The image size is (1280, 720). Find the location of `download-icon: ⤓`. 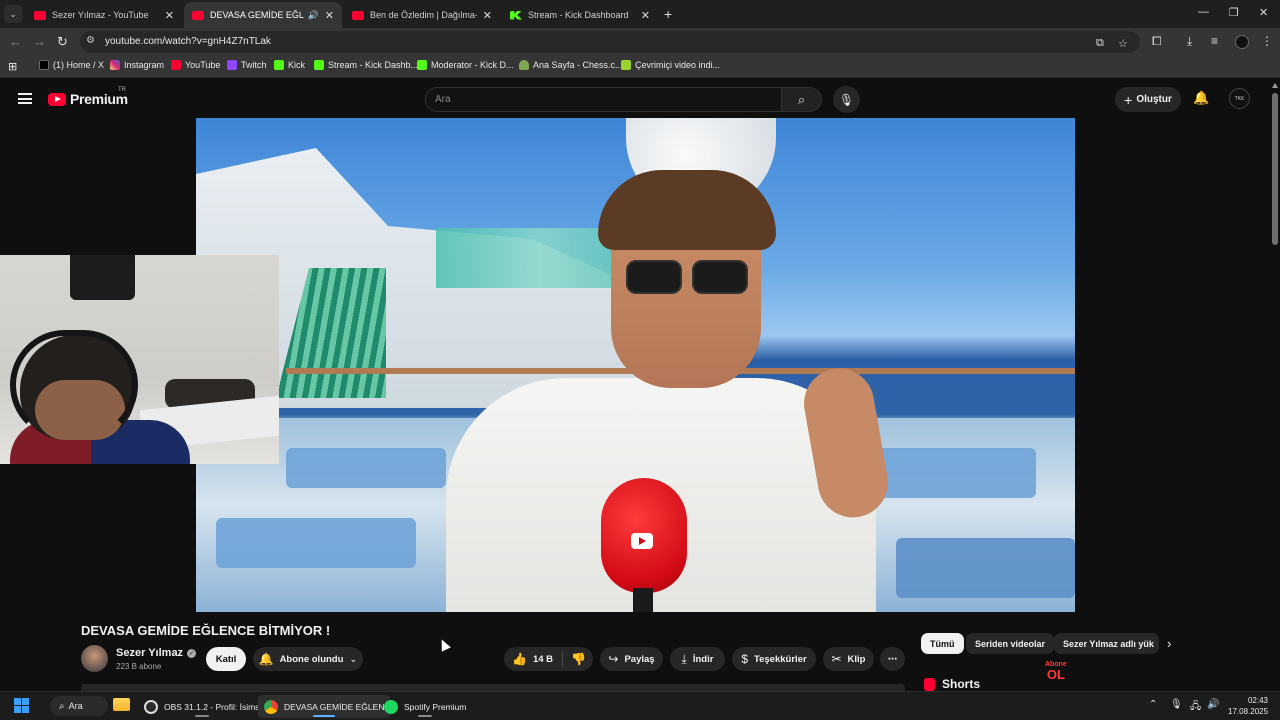

download-icon: ⤓ is located at coordinates (684, 658).